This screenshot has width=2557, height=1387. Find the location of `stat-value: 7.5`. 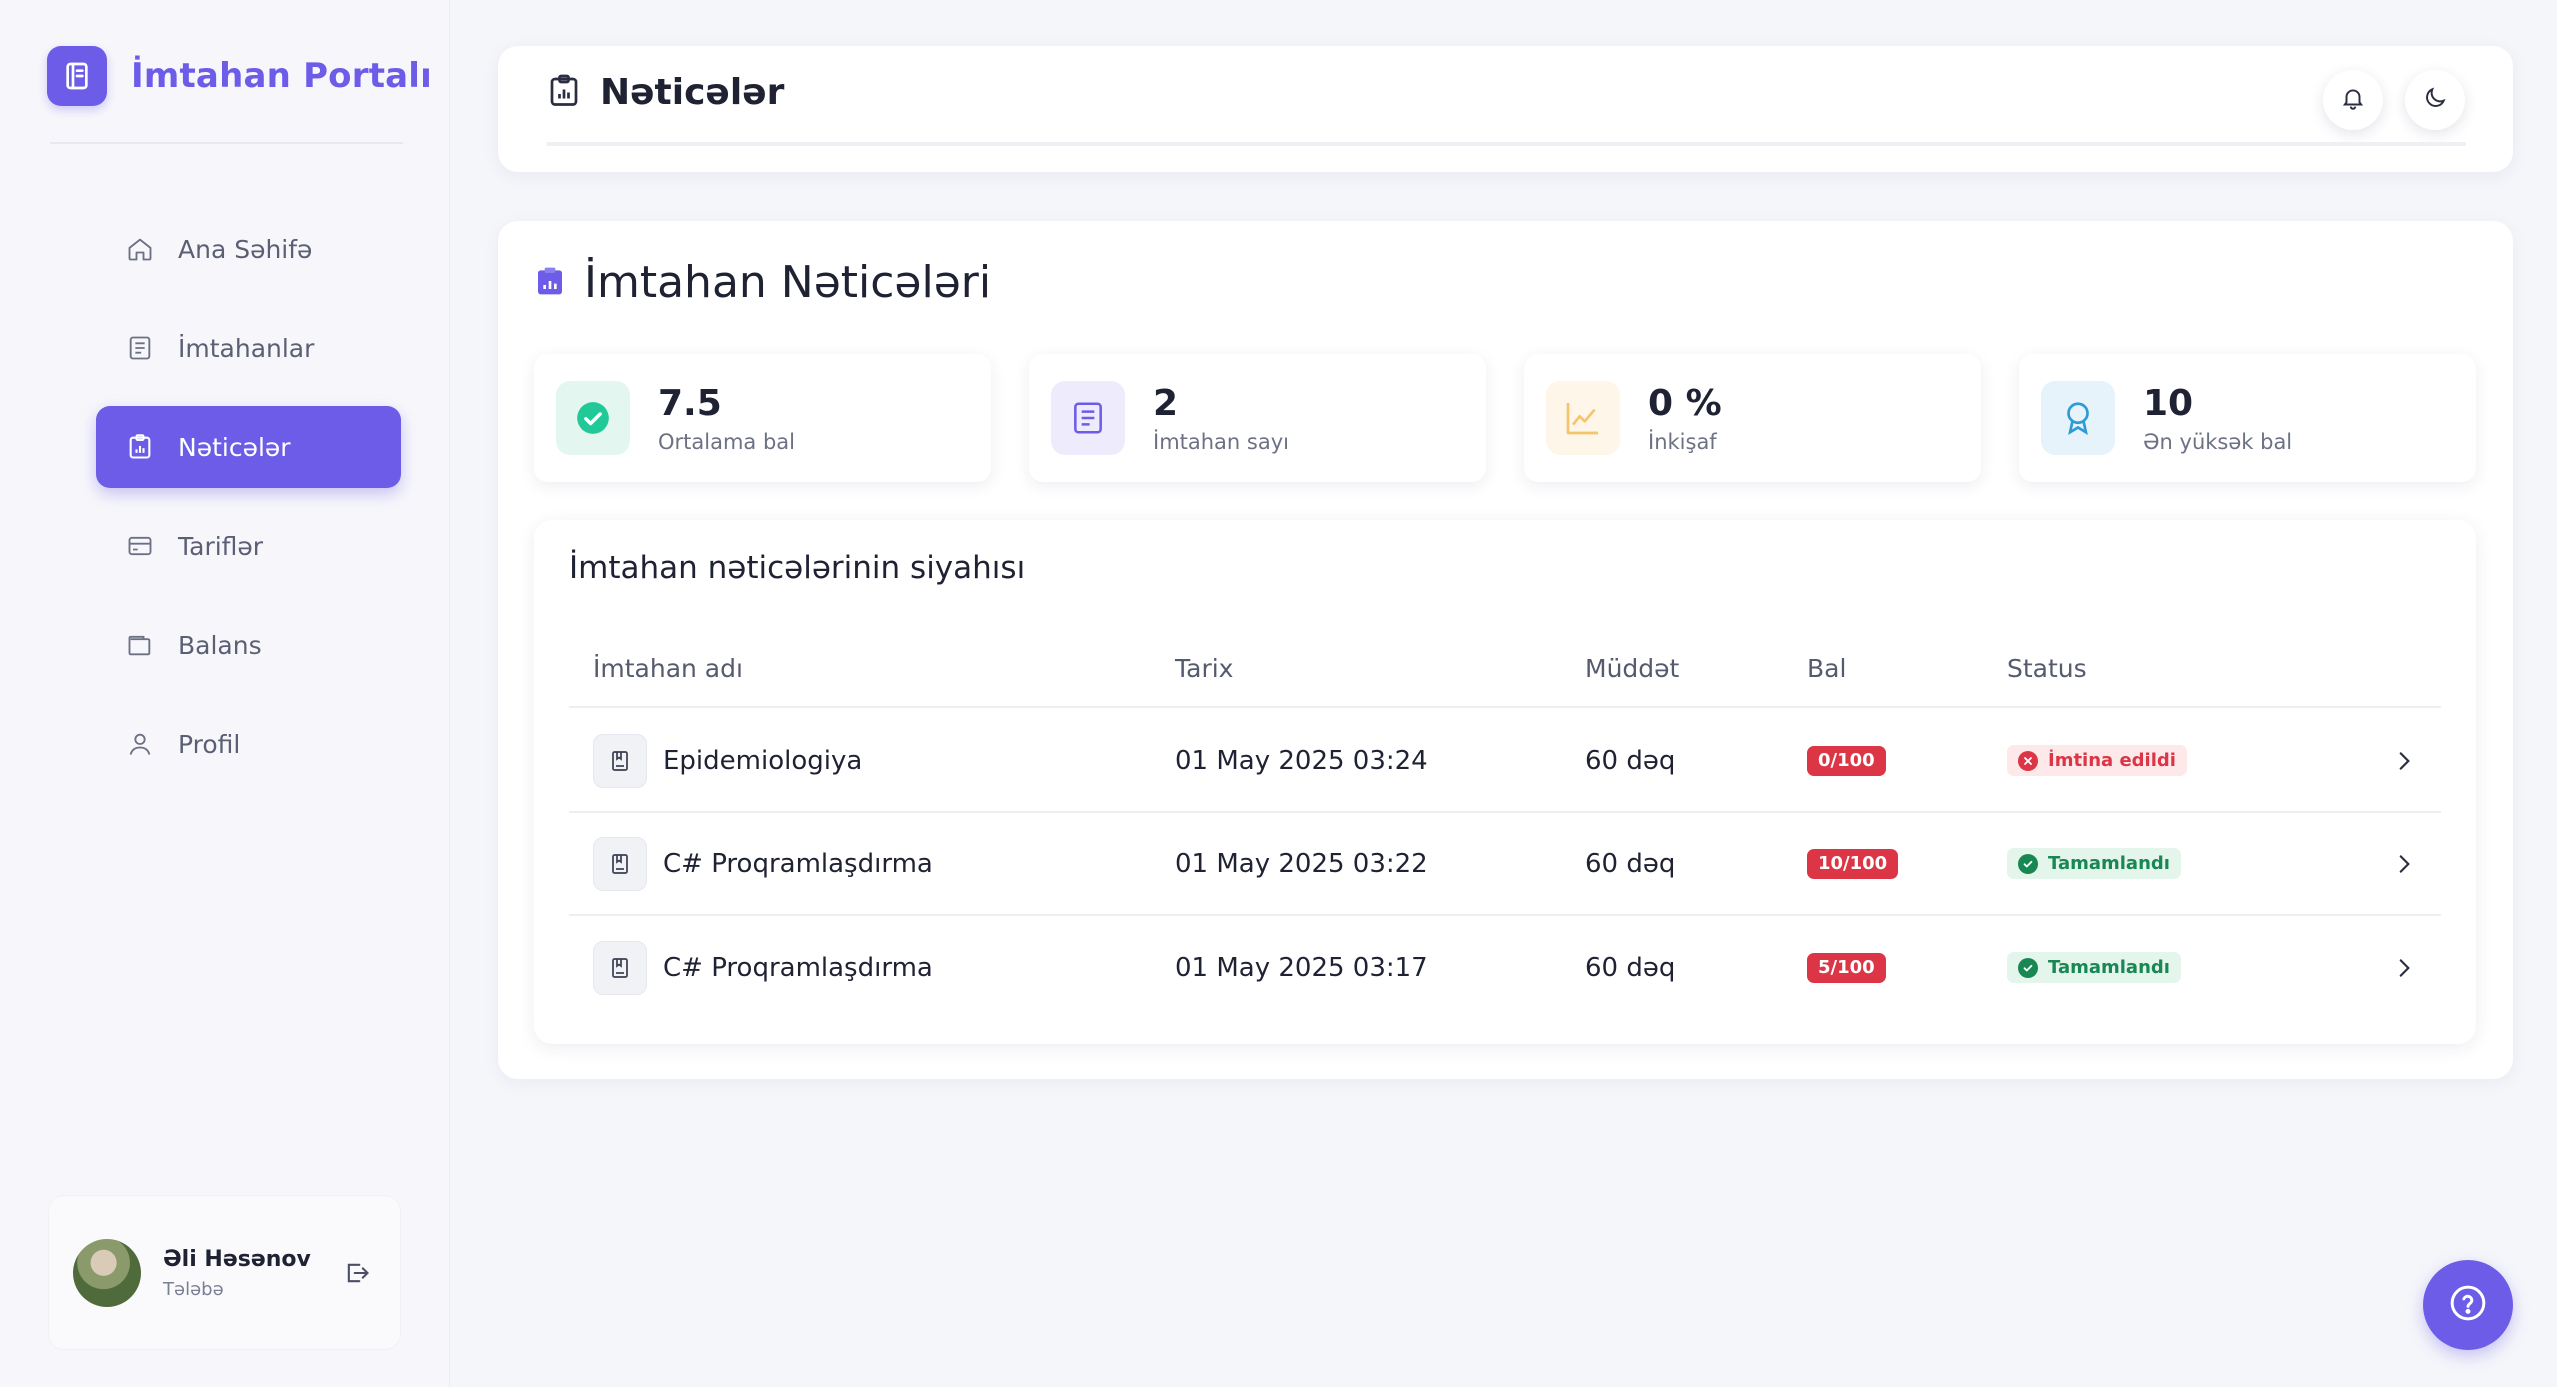

stat-value: 7.5 is located at coordinates (690, 403).